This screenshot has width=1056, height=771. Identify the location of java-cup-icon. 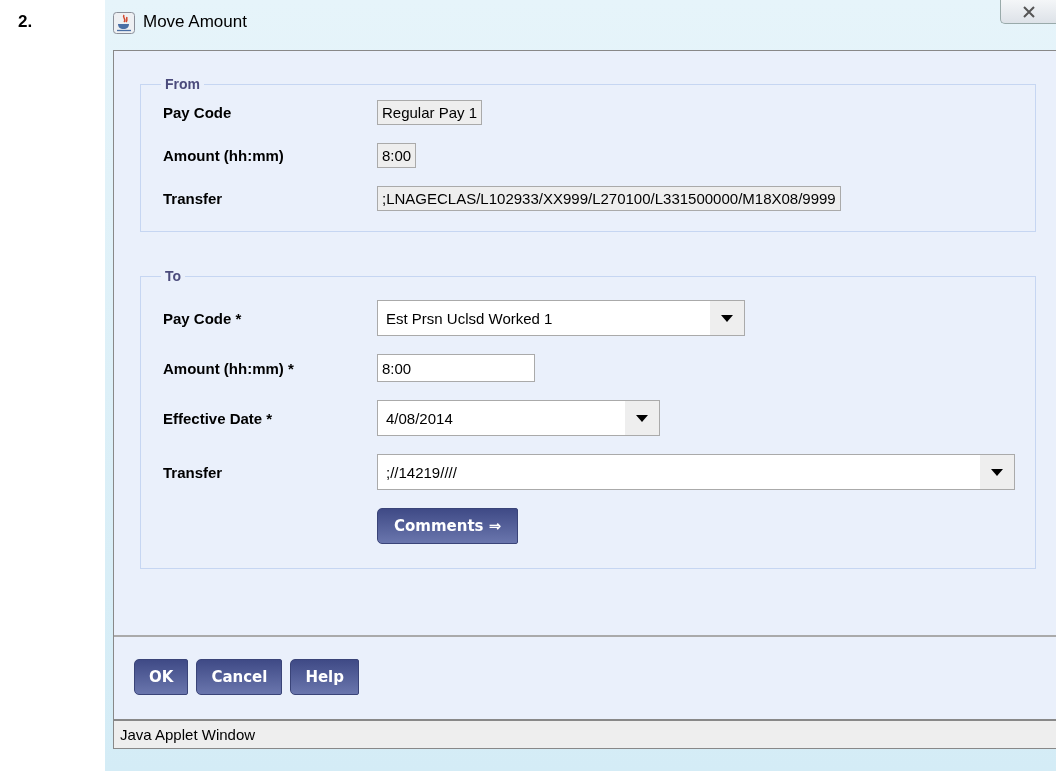
(124, 23).